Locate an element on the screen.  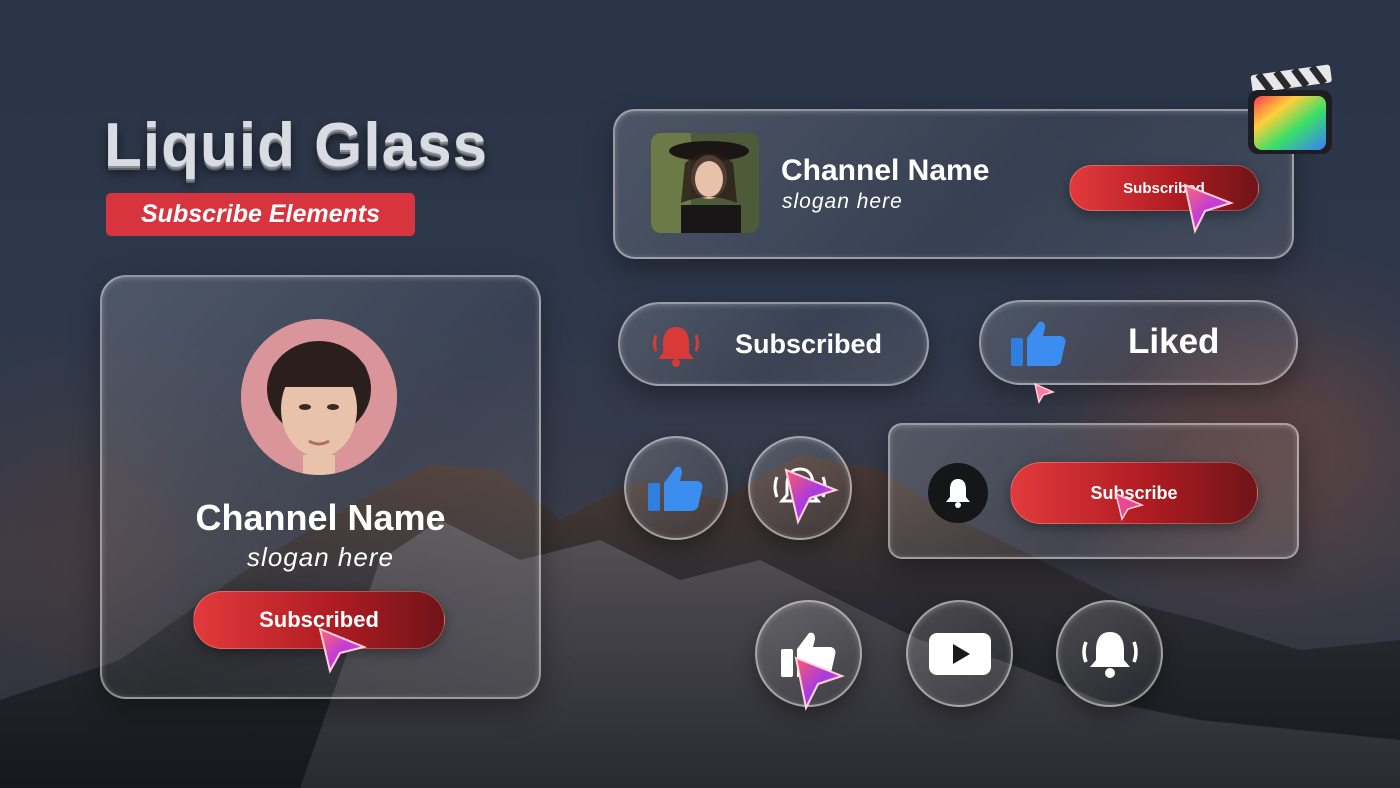
subscribed-pill: Subscribed is located at coordinates (773, 344).